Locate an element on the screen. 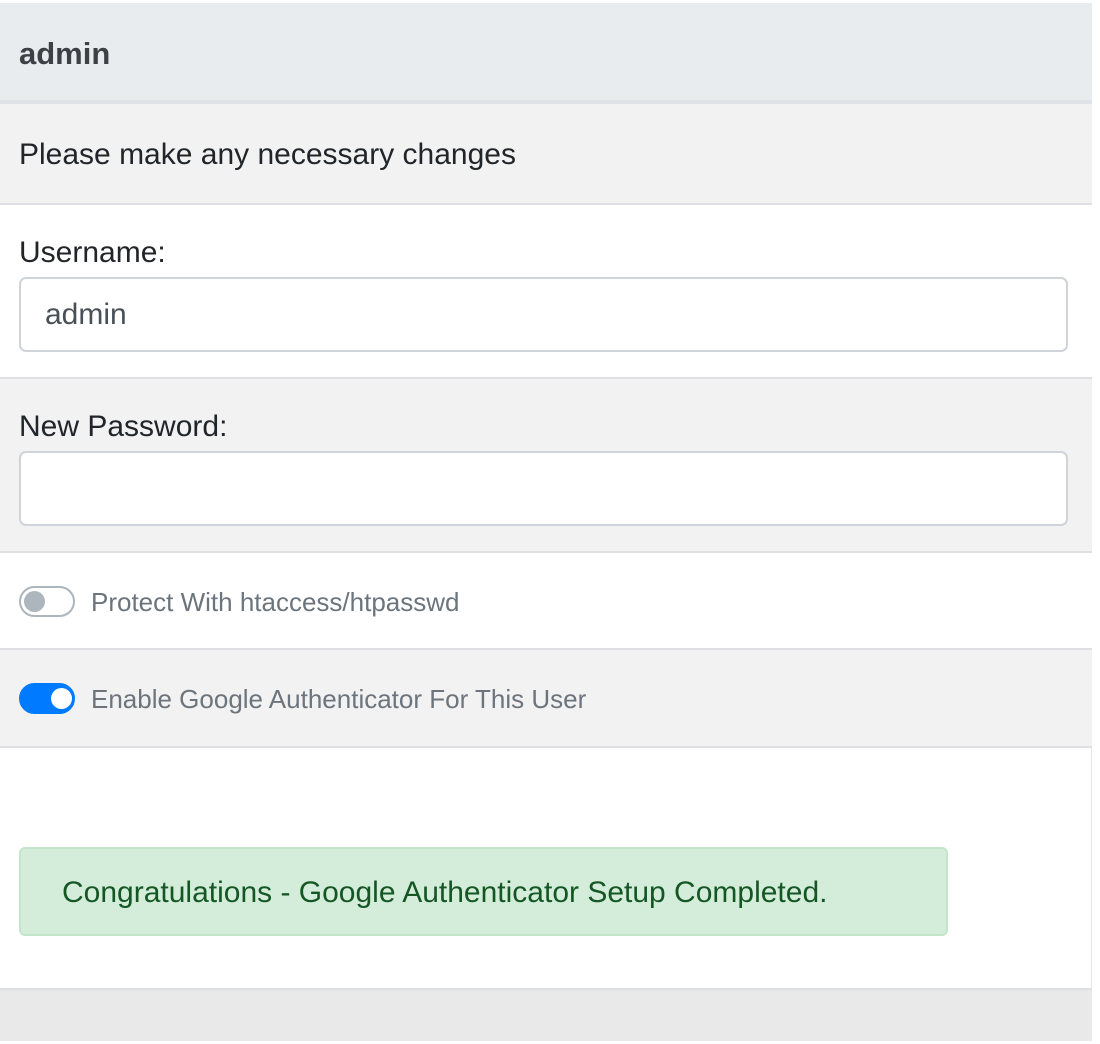 This screenshot has width=1100, height=1044. new-password-input is located at coordinates (543, 488).